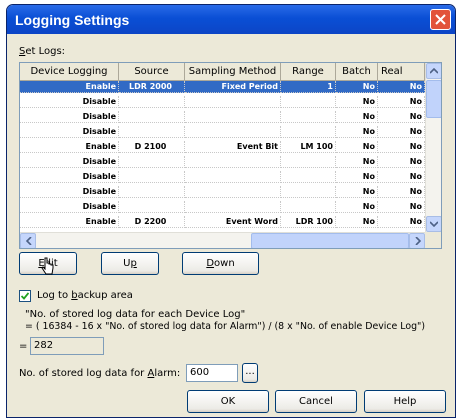 The image size is (460, 420). I want to click on cell-range: 1, so click(308, 87).